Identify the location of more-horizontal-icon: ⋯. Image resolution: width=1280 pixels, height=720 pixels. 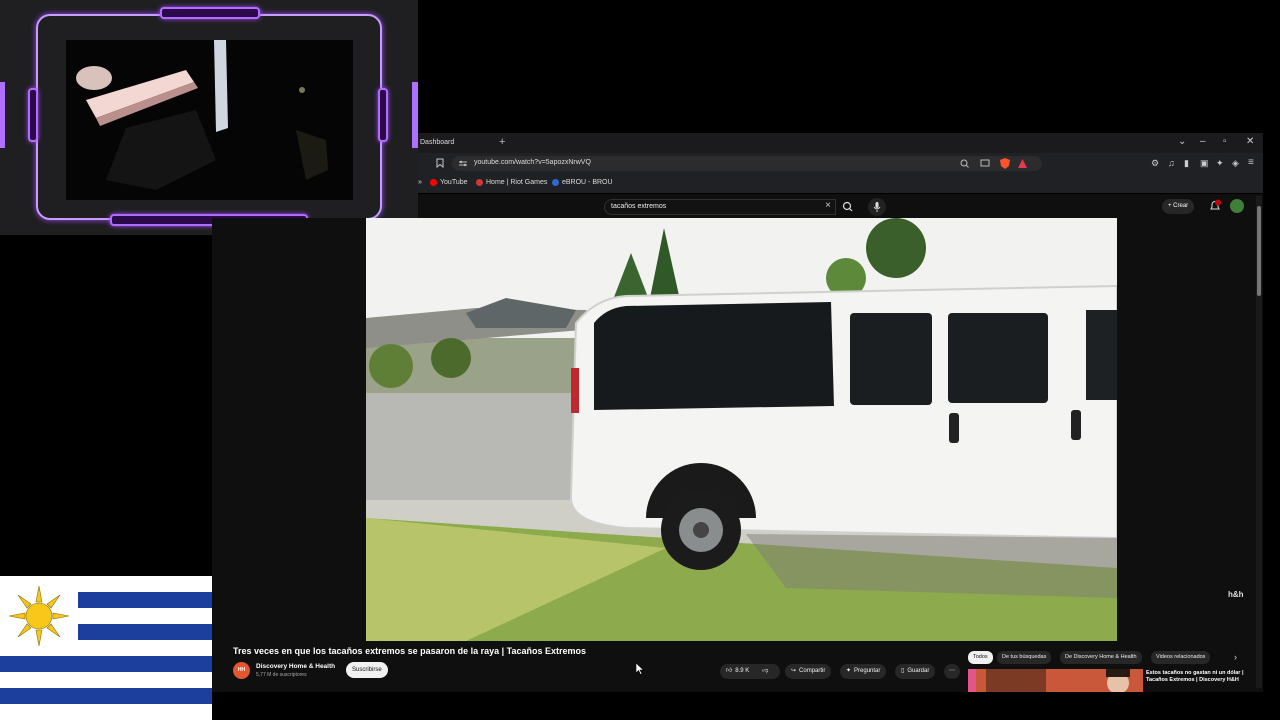
(952, 671).